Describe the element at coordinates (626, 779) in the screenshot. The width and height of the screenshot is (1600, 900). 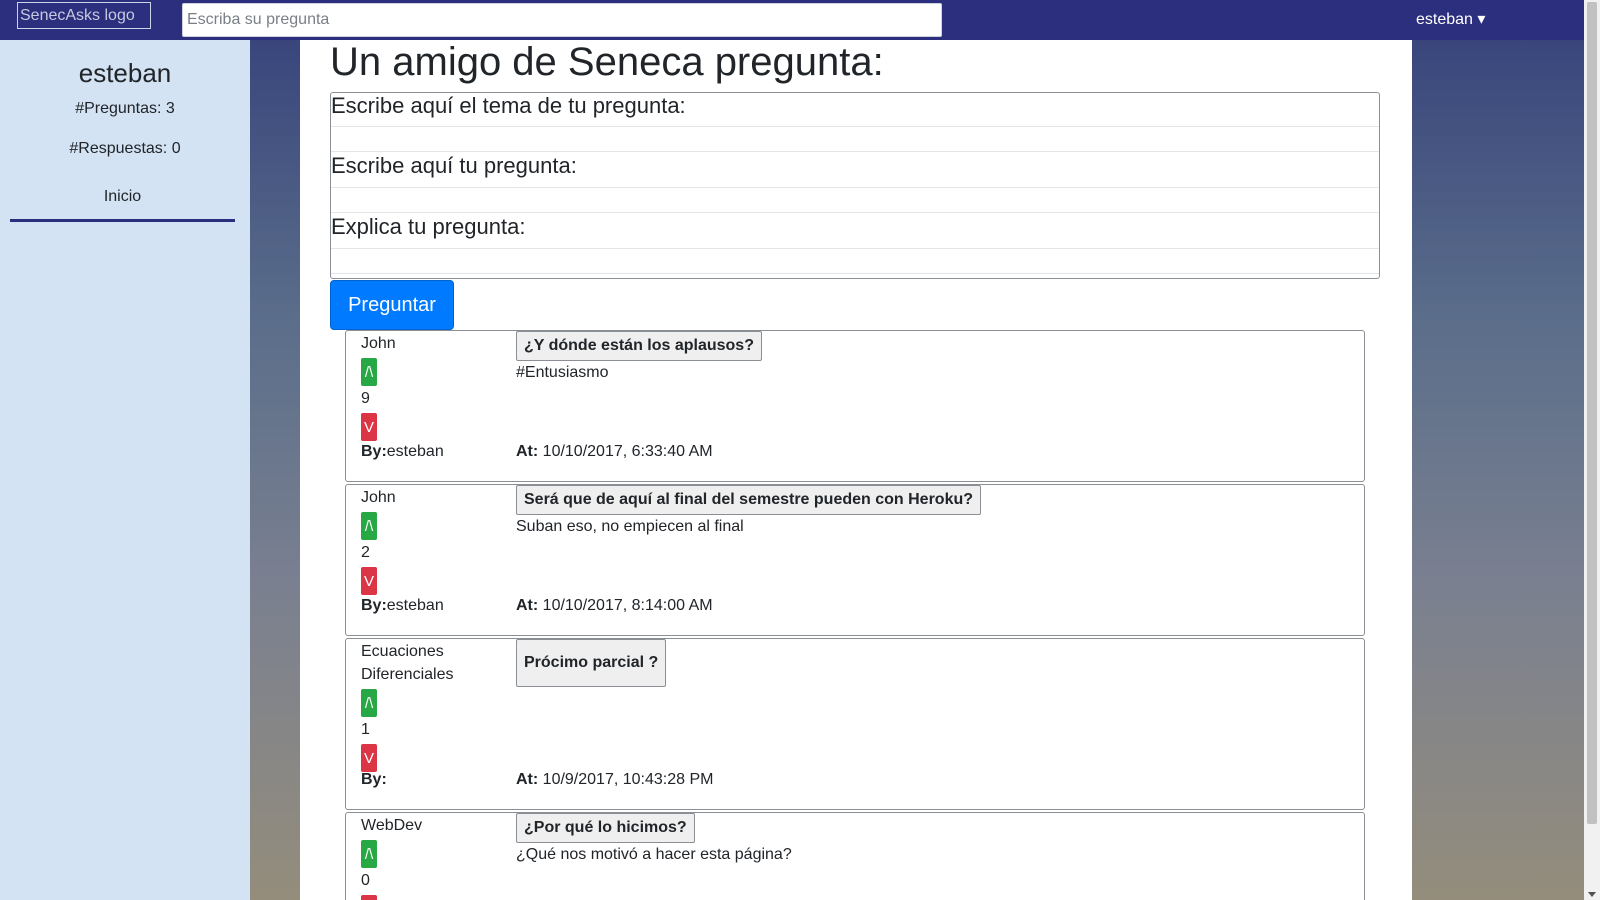
I see `date-value: 10/9/2017, 10:43:28 PM` at that location.